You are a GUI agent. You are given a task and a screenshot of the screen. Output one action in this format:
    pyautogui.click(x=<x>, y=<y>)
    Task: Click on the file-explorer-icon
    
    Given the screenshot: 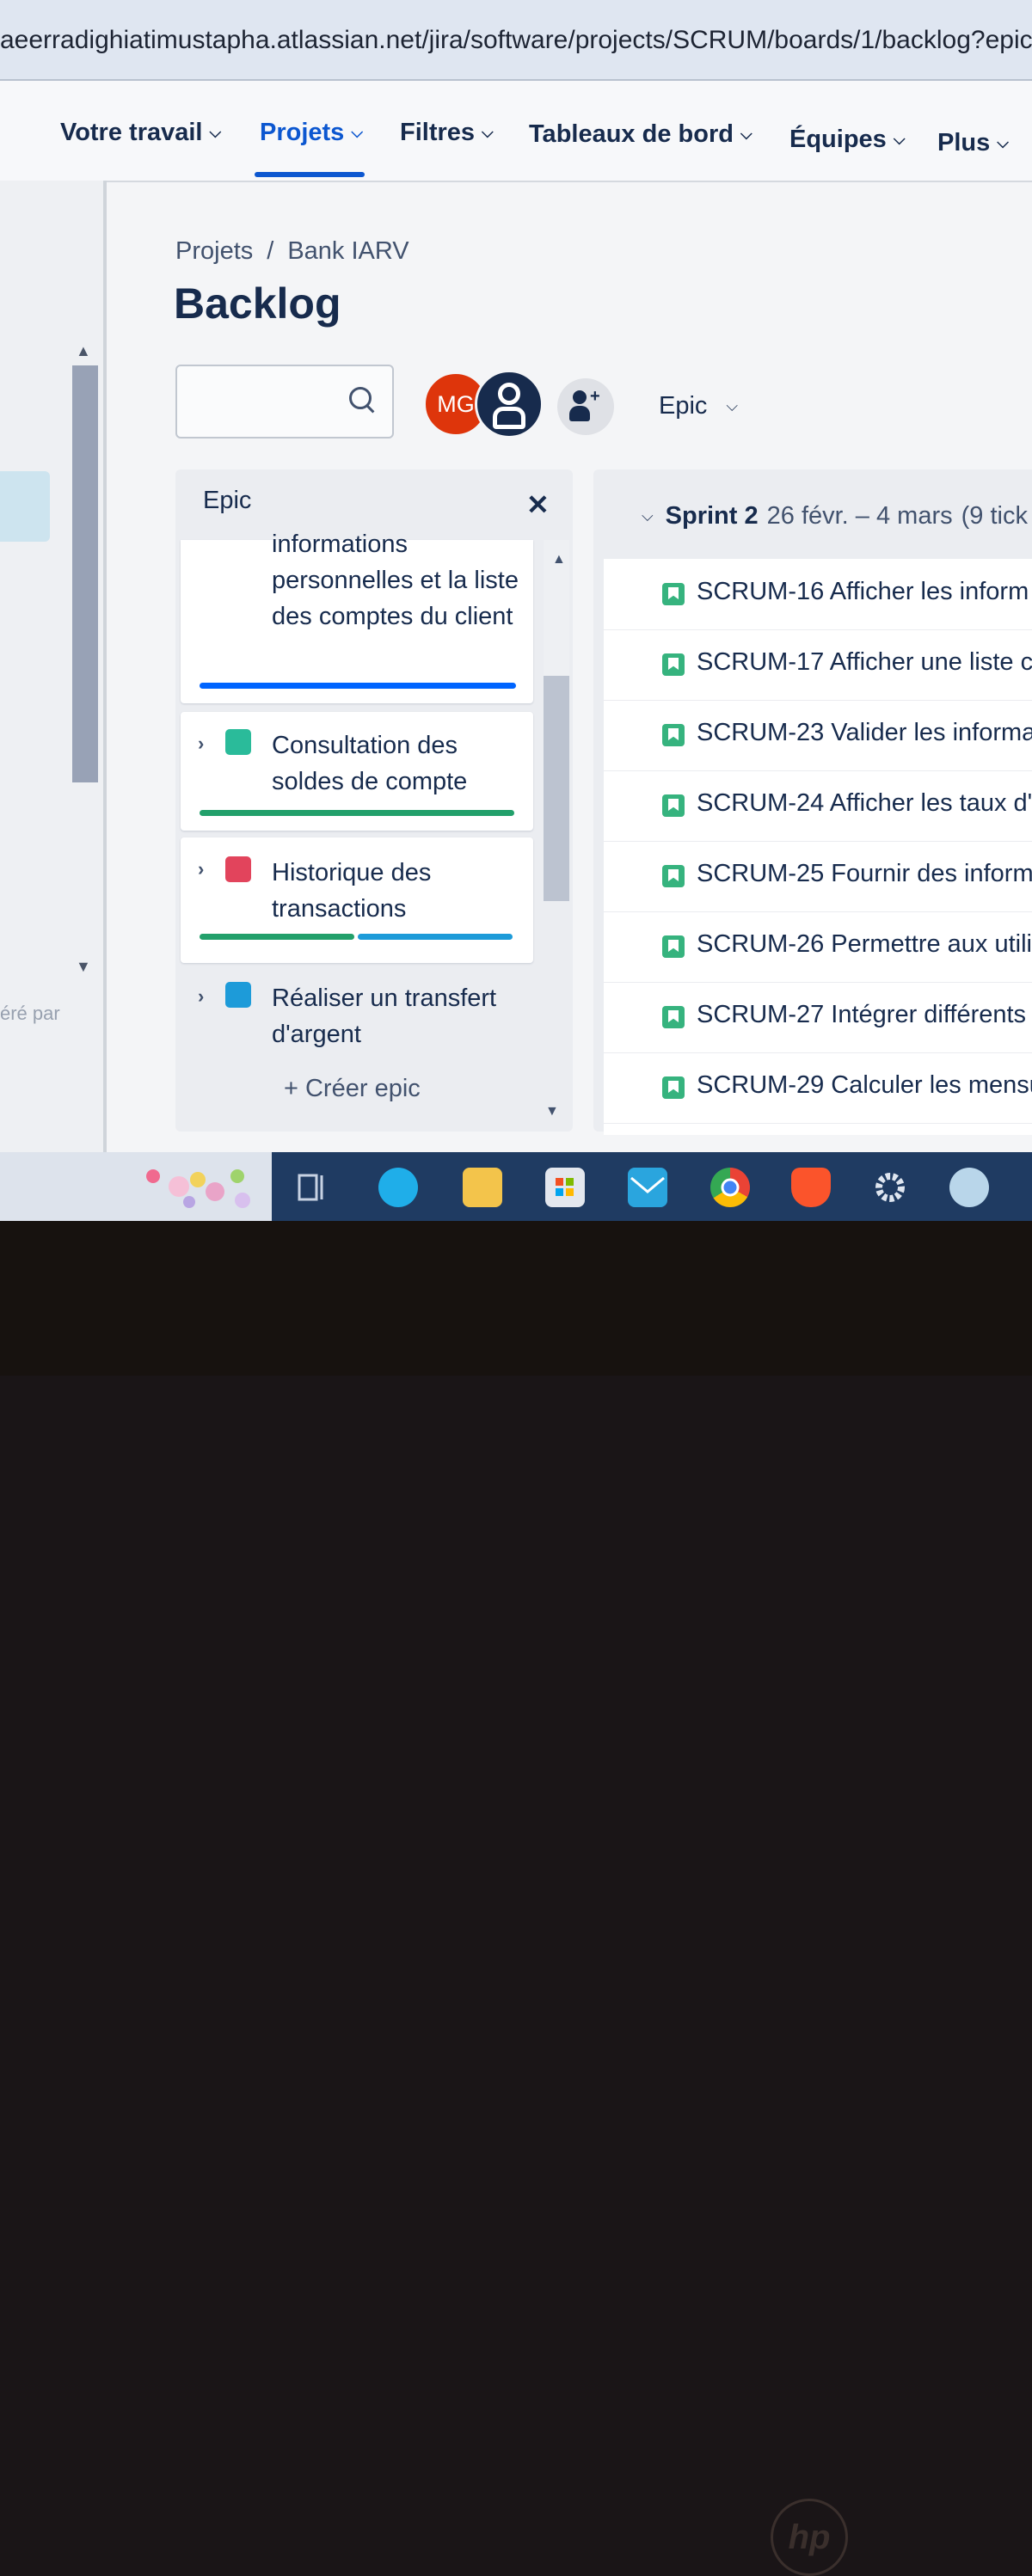 What is the action you would take?
    pyautogui.click(x=482, y=1187)
    